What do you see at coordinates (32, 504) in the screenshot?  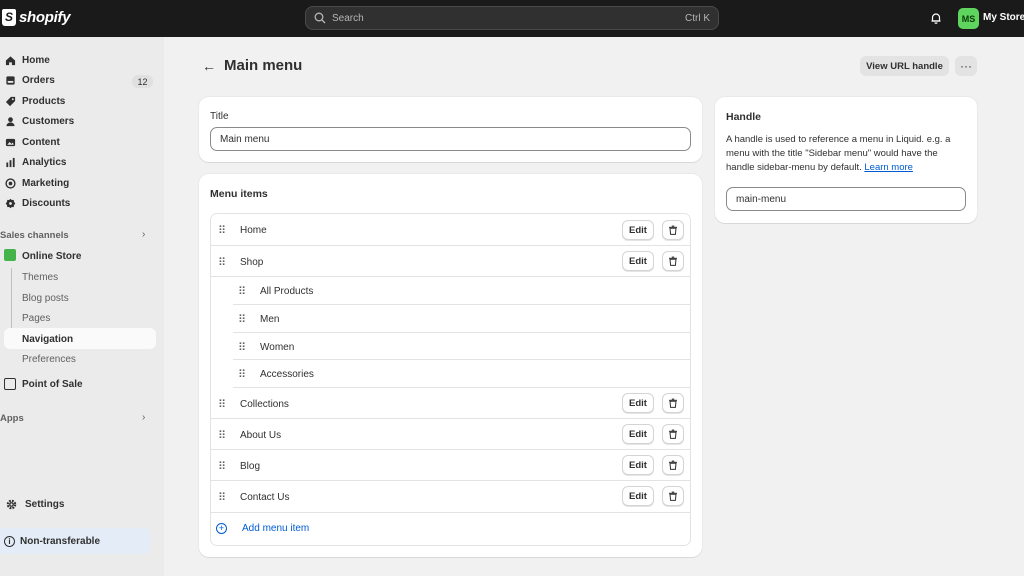 I see `sidebar-item-settings: Settings` at bounding box center [32, 504].